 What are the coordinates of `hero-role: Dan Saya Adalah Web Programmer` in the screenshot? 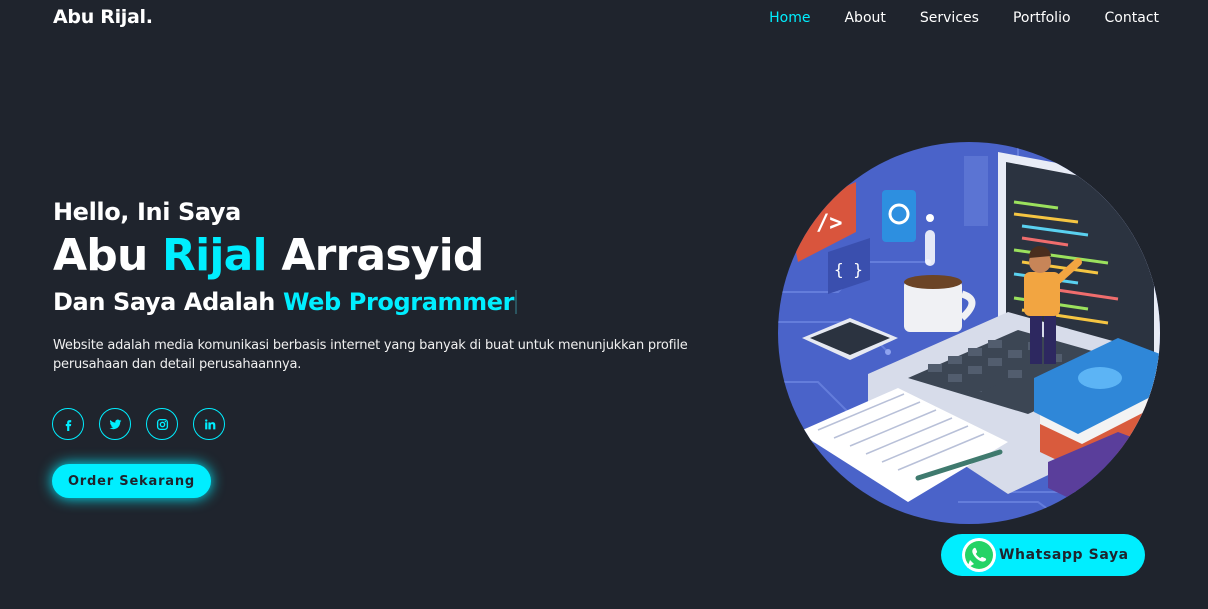 It's located at (393, 302).